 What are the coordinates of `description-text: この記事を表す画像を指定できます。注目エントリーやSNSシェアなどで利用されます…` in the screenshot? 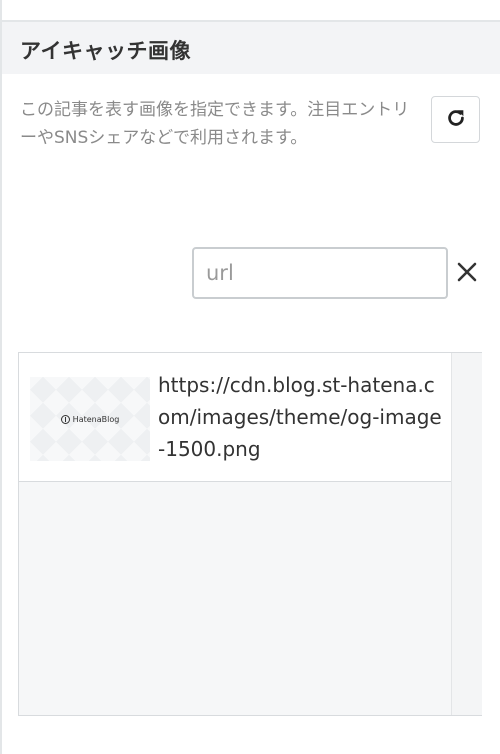 It's located at (215, 124).